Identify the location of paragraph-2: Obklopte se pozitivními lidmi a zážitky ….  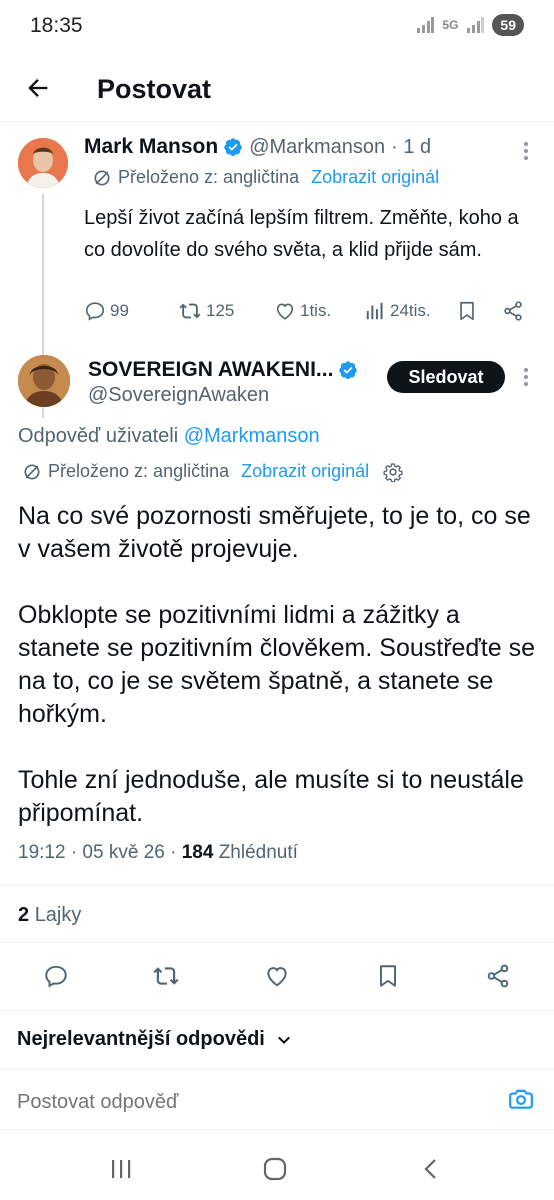
(276, 664).